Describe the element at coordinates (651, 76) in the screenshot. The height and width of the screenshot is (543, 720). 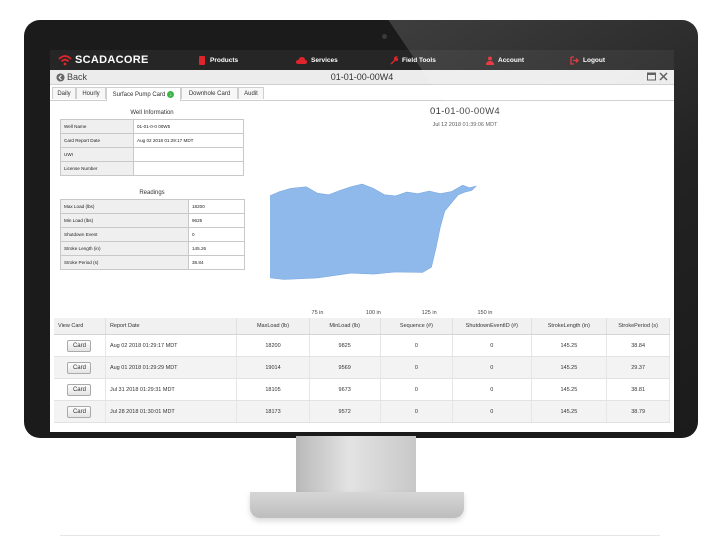
I see `maximize-icon` at that location.